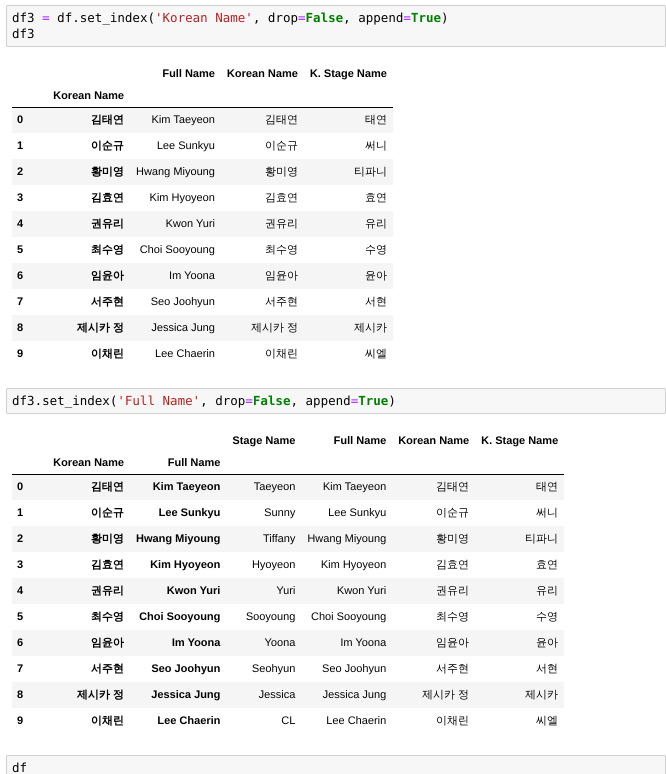 This screenshot has height=774, width=666. Describe the element at coordinates (175, 328) in the screenshot. I see `table-cell: Jessica Jung` at that location.